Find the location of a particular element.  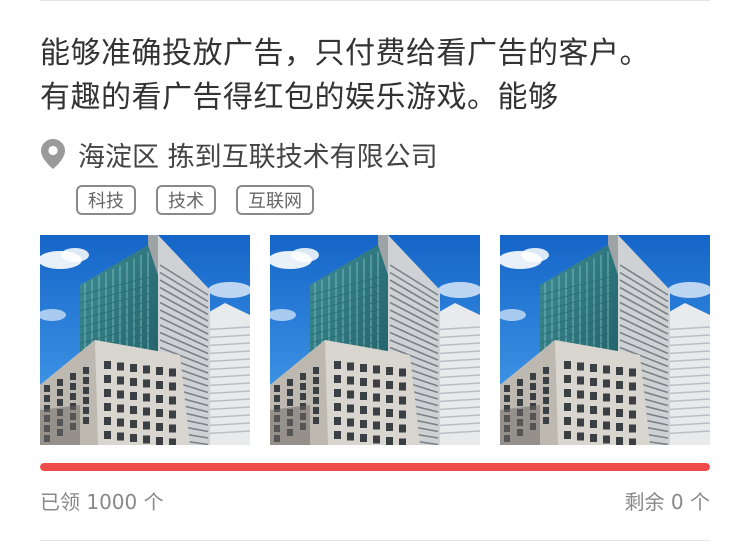

claimed-count: 已领 1000 个 is located at coordinates (102, 502).